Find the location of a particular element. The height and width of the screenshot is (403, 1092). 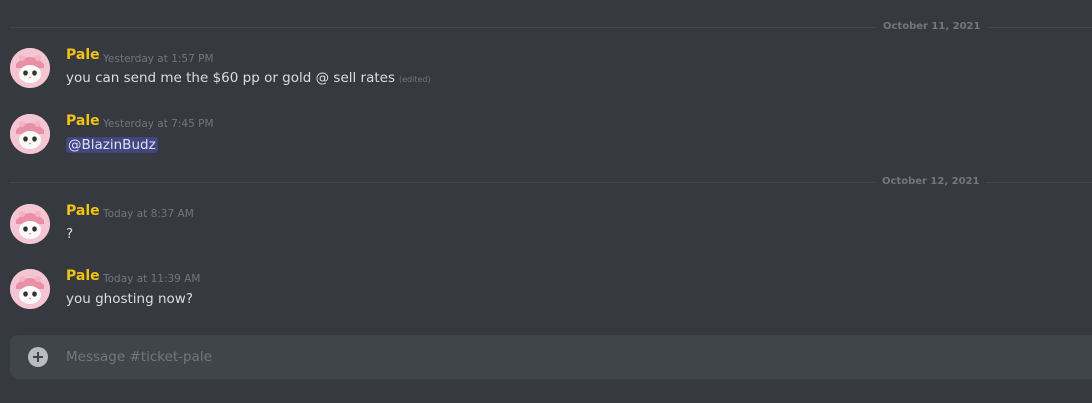

date-divider-label: October 12, 2021 is located at coordinates (931, 182).